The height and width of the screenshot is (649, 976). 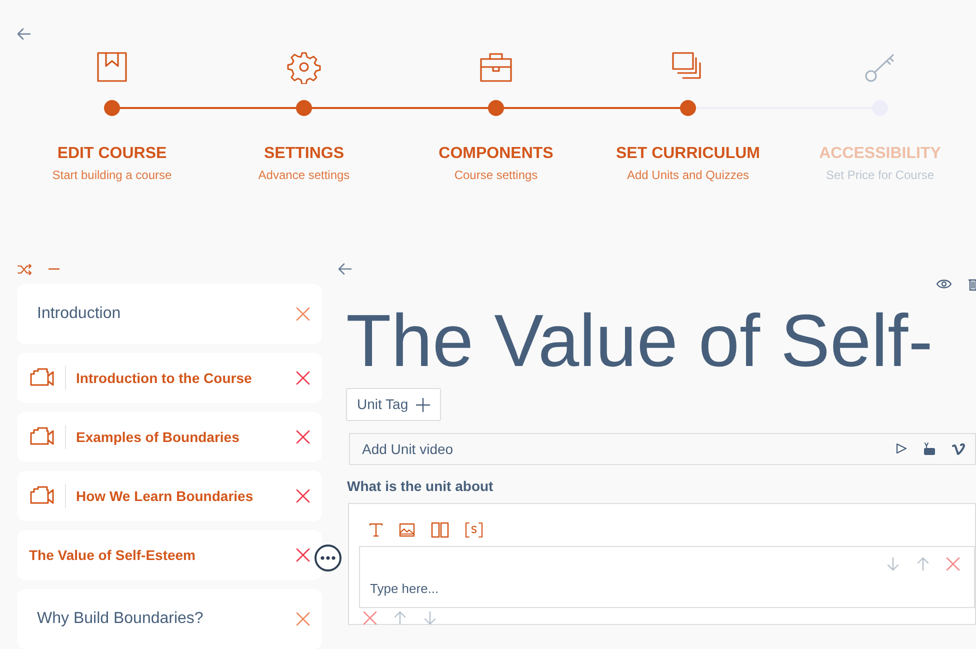 What do you see at coordinates (880, 175) in the screenshot?
I see `step-subtitle: Set Price for Course` at bounding box center [880, 175].